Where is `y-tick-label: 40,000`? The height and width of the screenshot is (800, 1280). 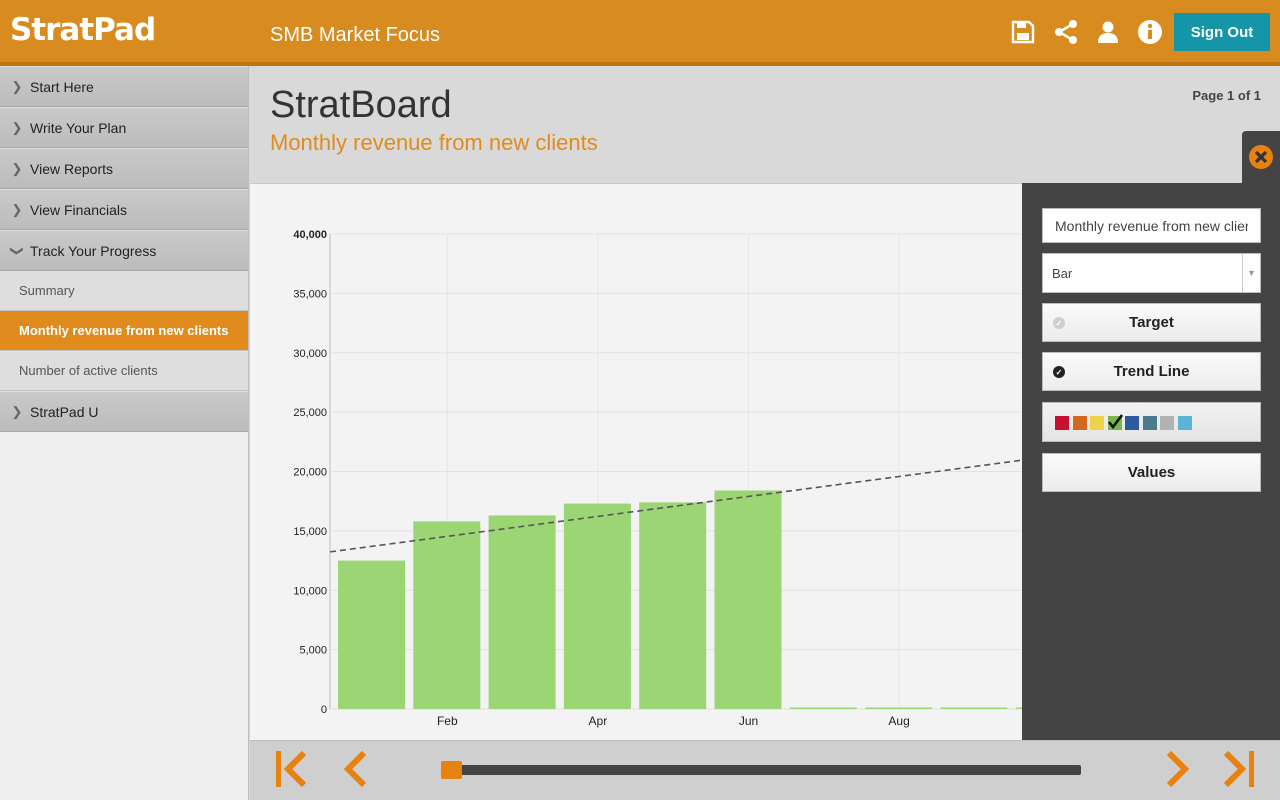 y-tick-label: 40,000 is located at coordinates (310, 235).